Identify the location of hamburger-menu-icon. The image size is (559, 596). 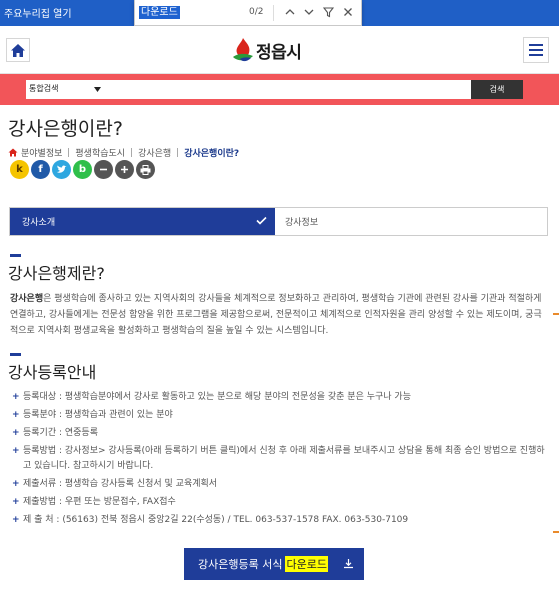
(536, 50).